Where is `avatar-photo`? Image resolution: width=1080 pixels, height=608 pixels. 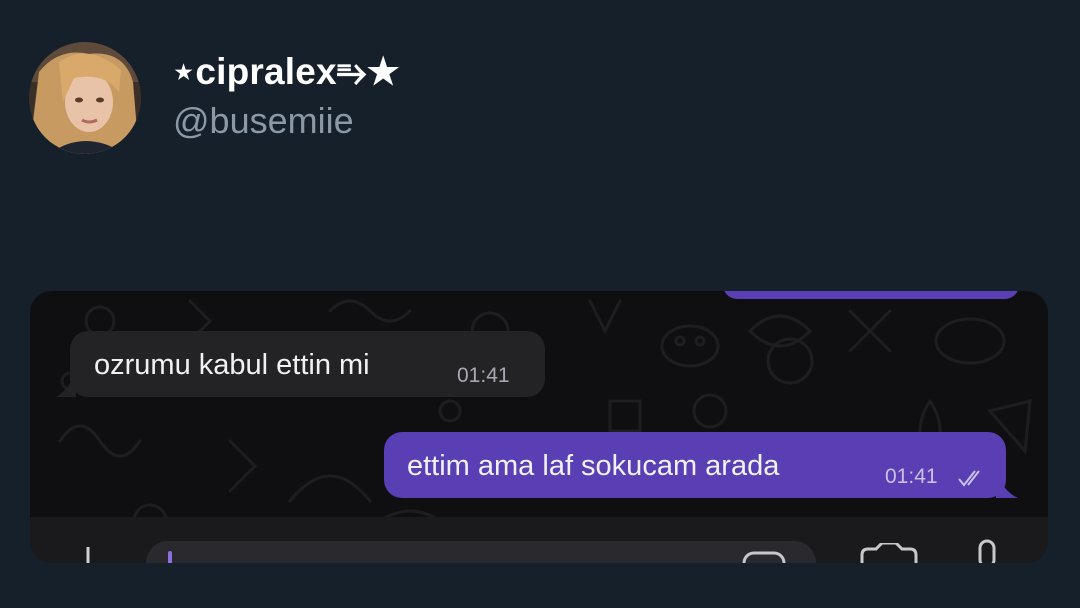
avatar-photo is located at coordinates (85, 98).